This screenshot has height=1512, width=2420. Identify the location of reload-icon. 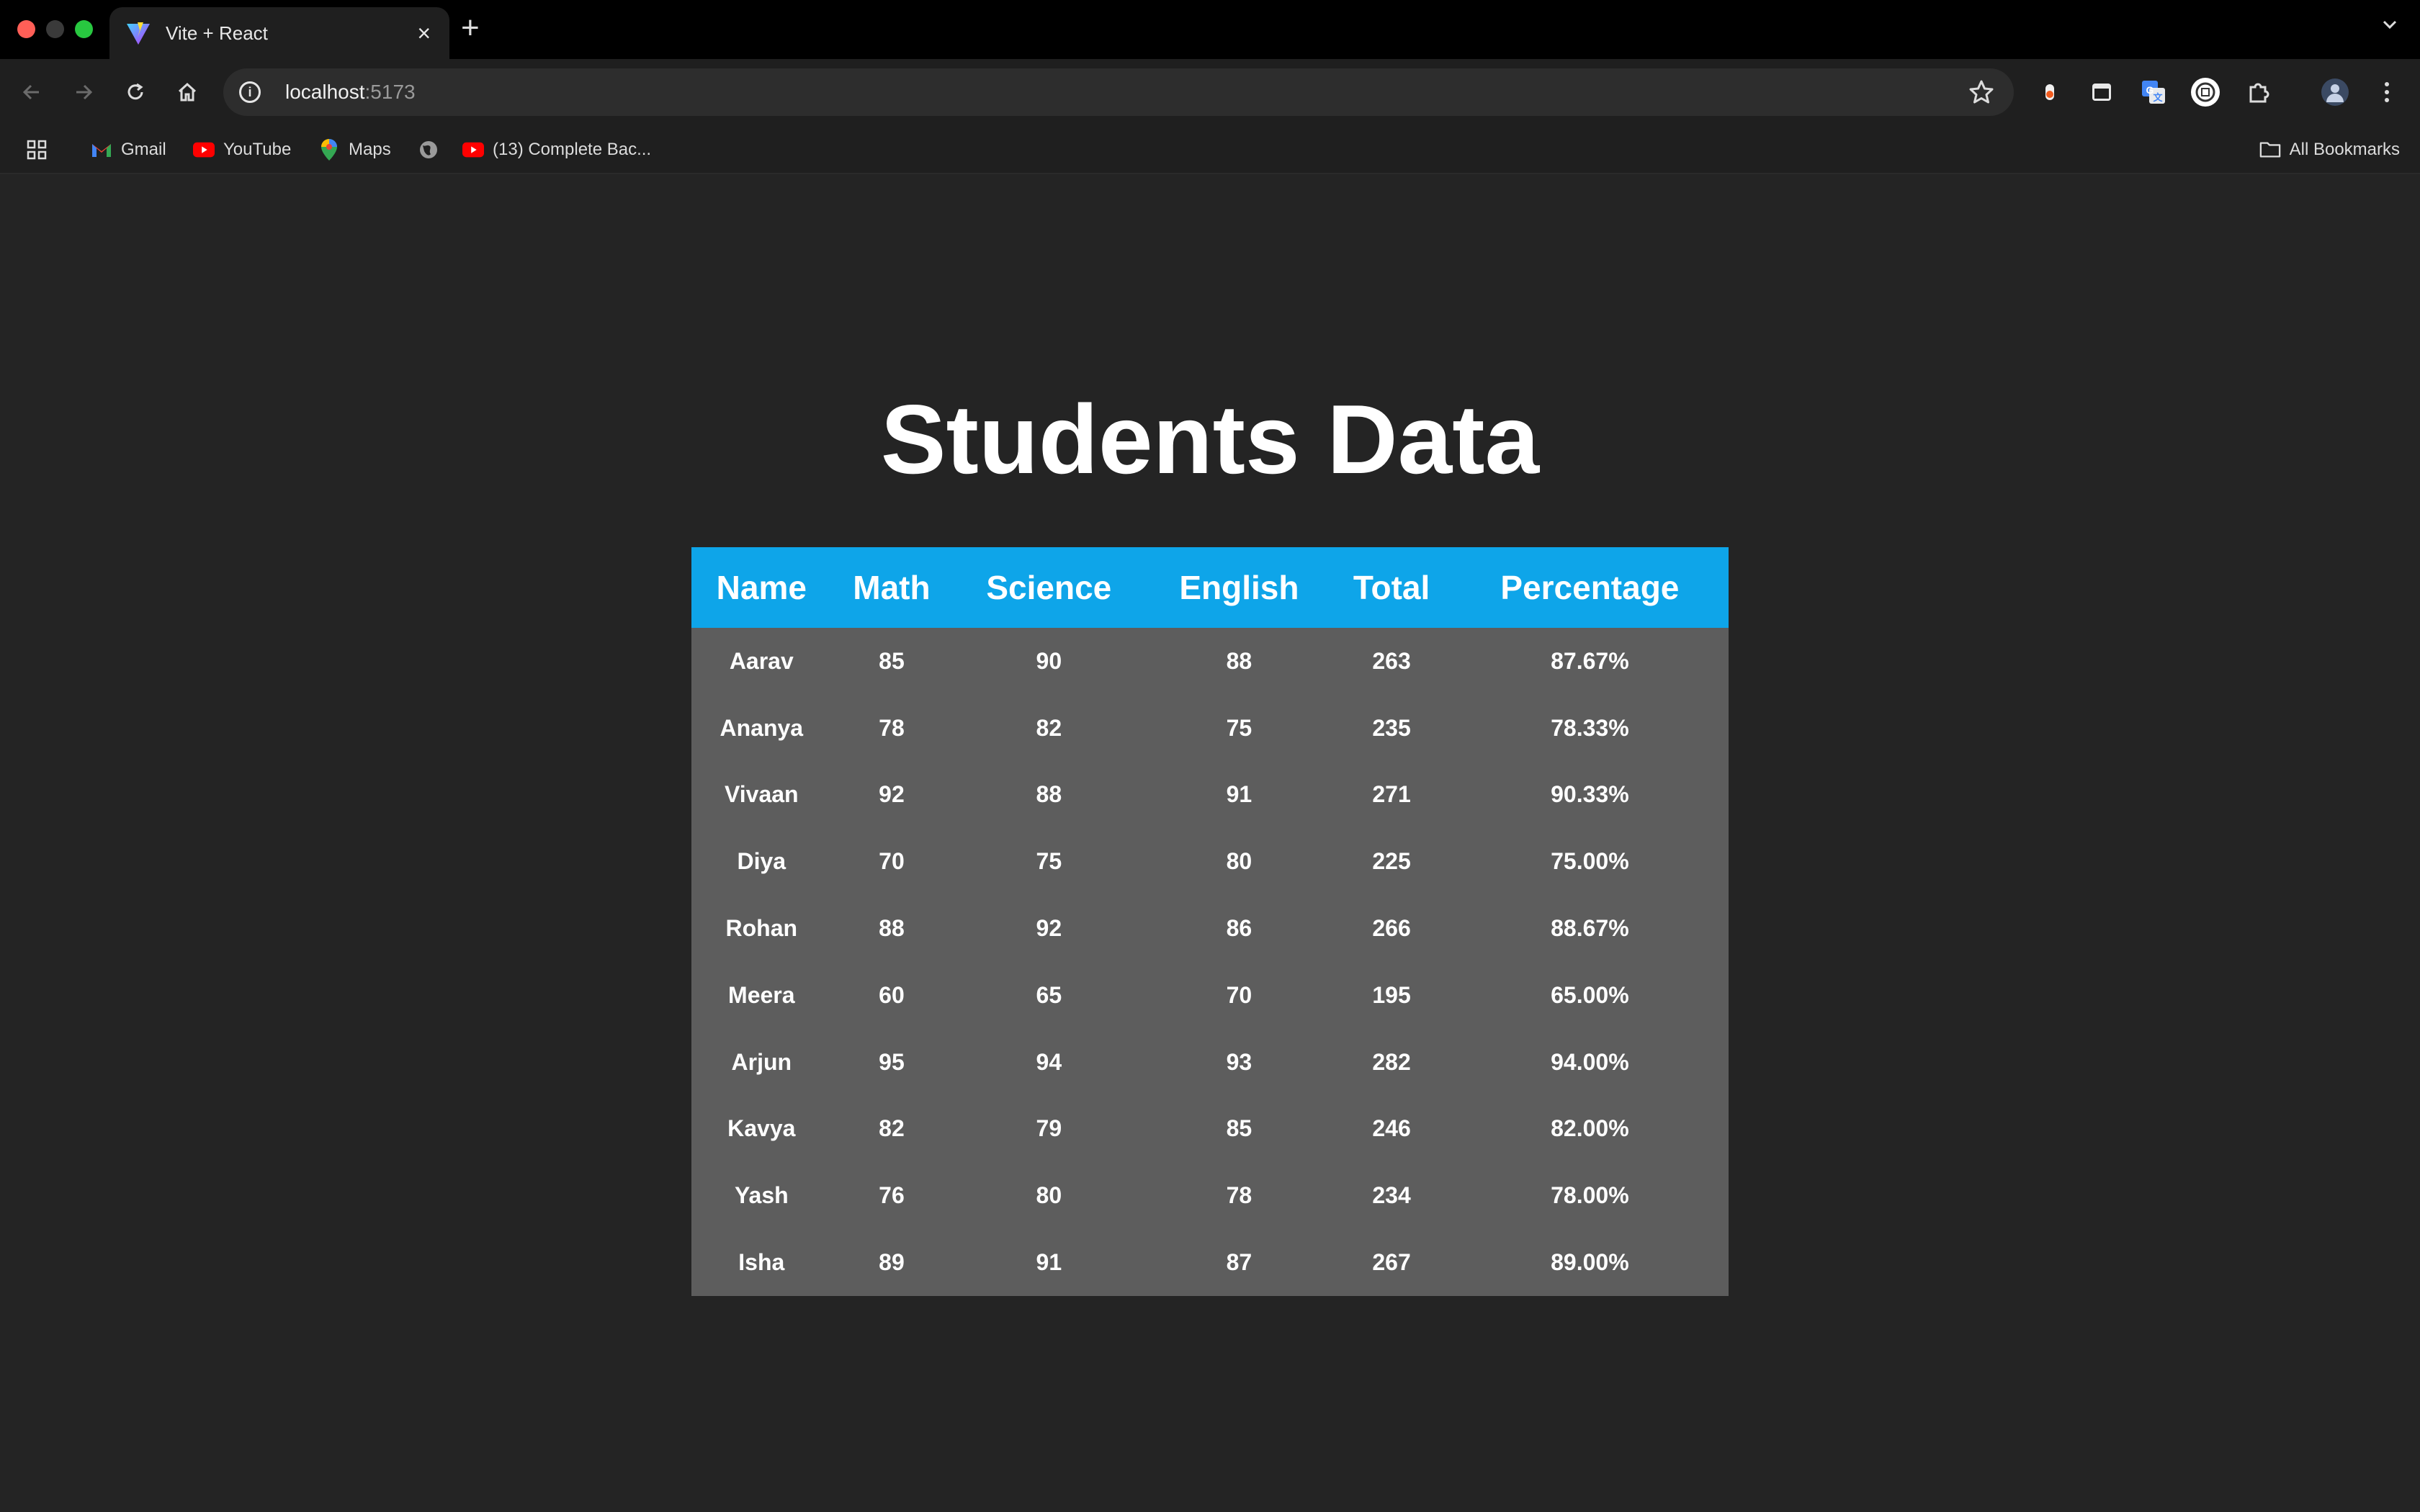
(135, 91).